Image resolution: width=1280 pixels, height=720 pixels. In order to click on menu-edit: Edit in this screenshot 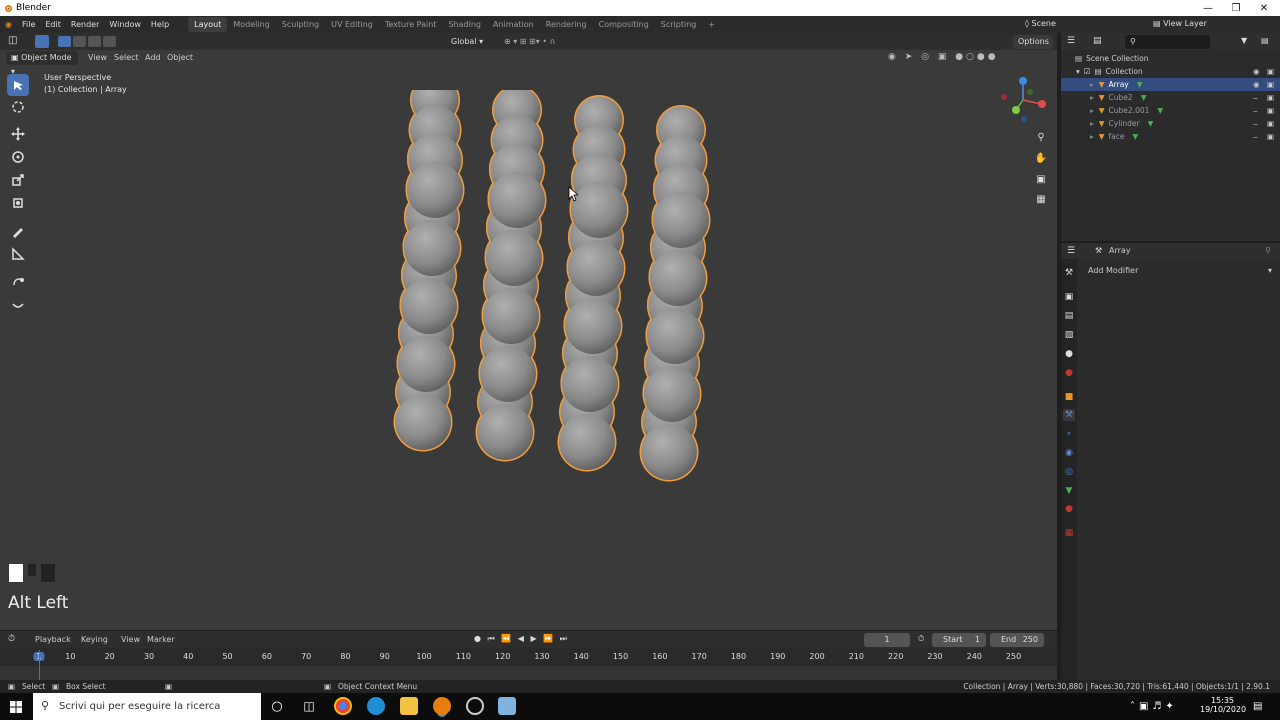, I will do `click(53, 24)`.